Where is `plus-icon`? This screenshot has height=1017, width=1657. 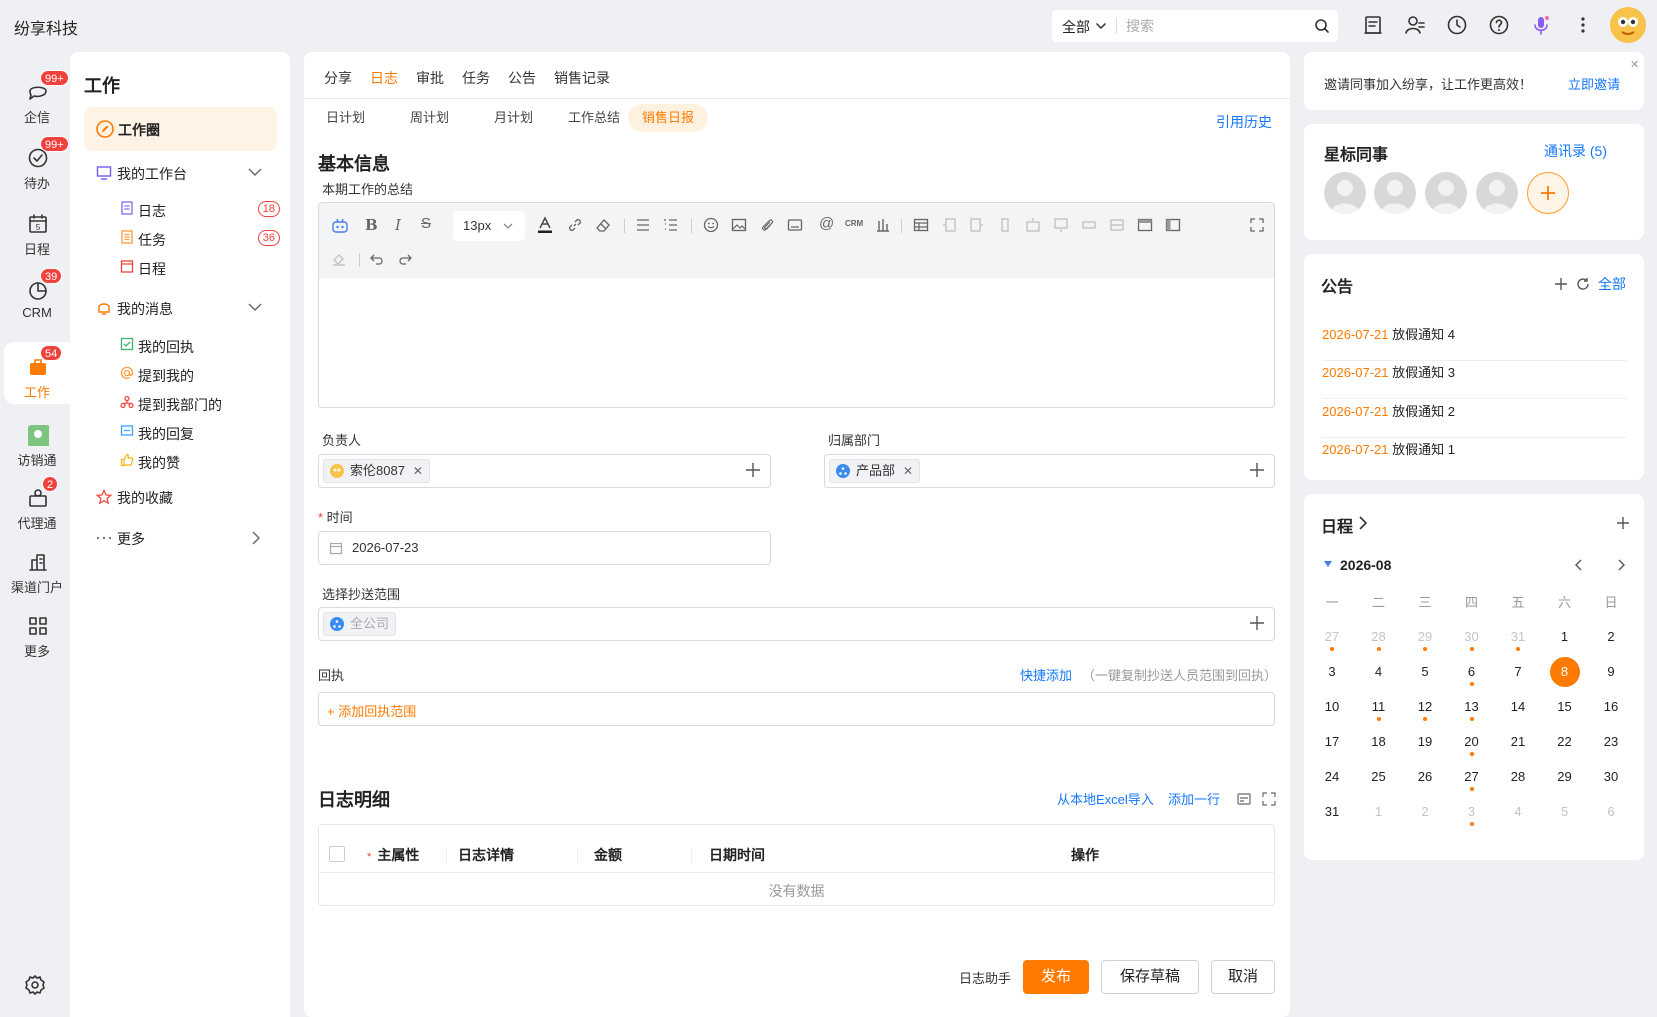 plus-icon is located at coordinates (1561, 284).